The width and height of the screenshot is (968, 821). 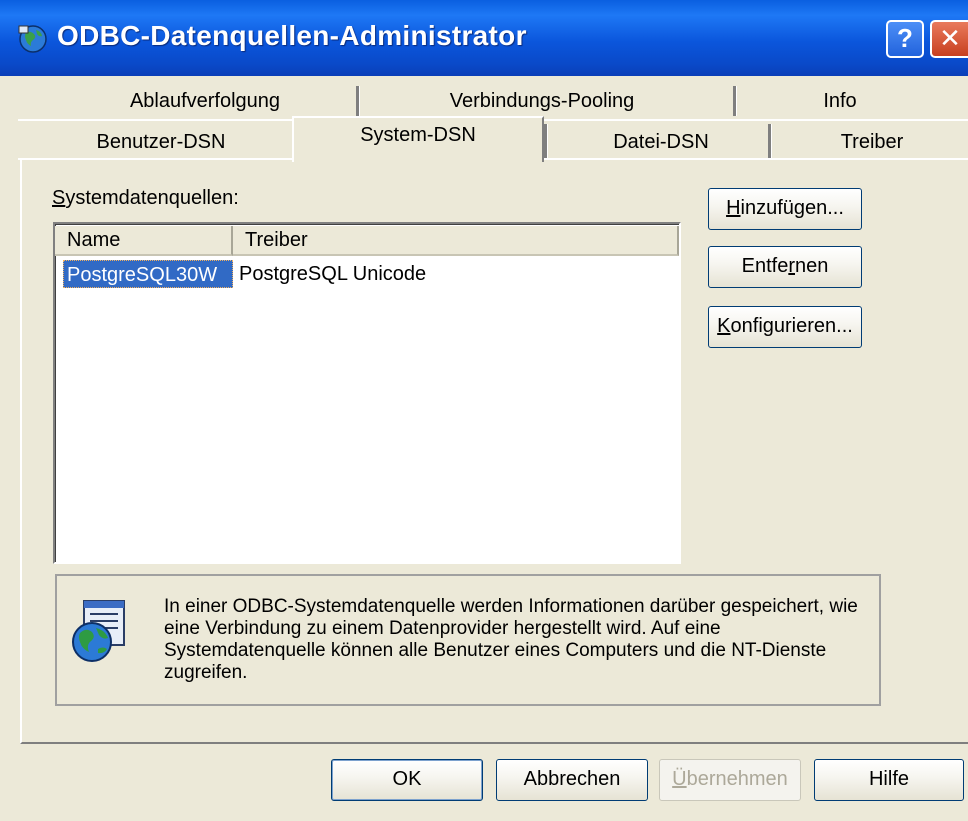 What do you see at coordinates (724, 326) in the screenshot?
I see `button-mnemonic: K` at bounding box center [724, 326].